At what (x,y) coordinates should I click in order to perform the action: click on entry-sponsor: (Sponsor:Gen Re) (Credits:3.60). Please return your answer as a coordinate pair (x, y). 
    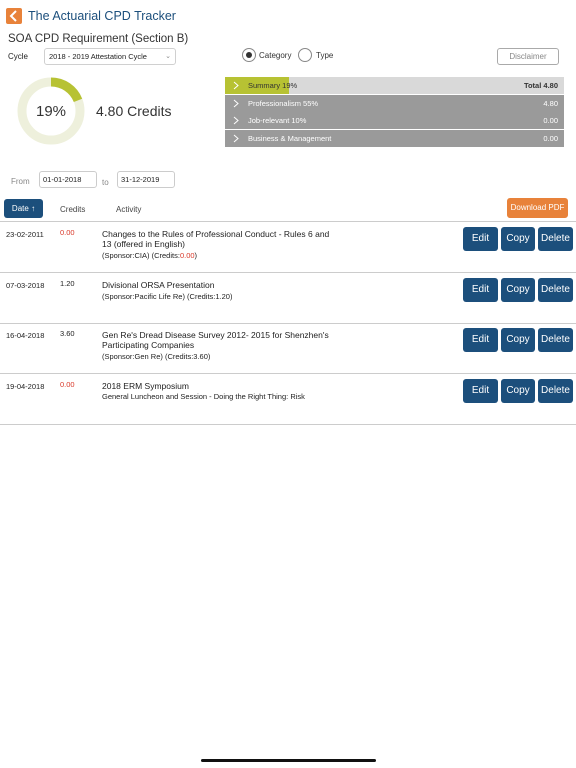
    Looking at the image, I should click on (156, 356).